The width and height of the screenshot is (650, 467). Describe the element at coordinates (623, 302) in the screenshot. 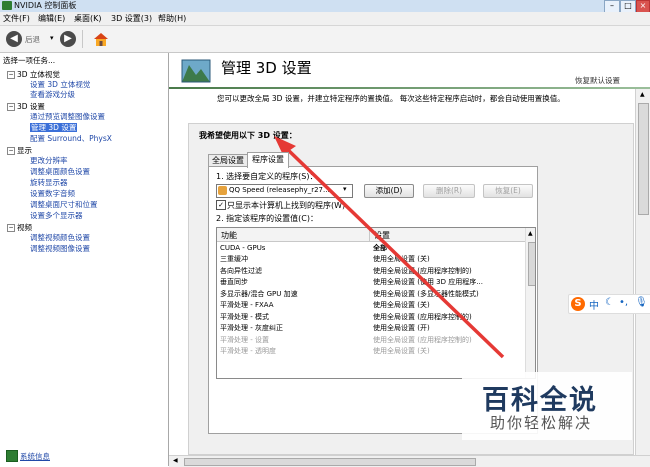

I see `punctuation-icon: •,` at that location.